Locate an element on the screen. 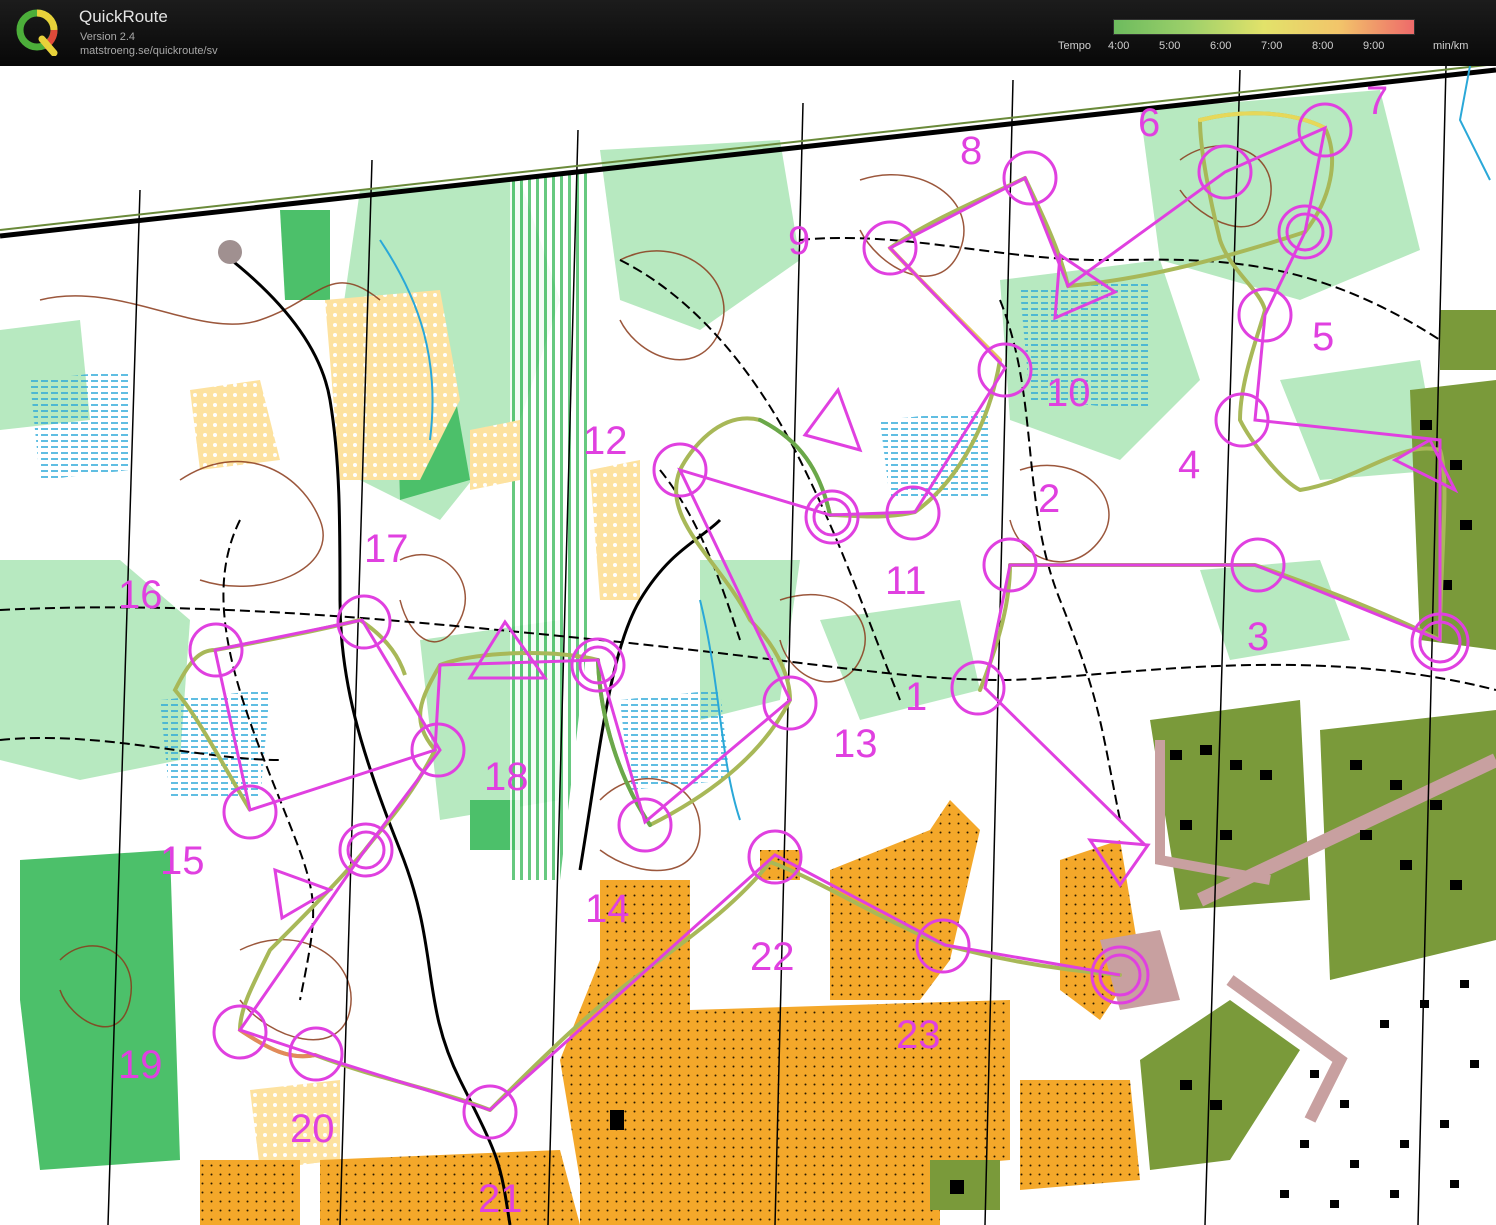  tempo-tick: 4:00 is located at coordinates (1119, 46).